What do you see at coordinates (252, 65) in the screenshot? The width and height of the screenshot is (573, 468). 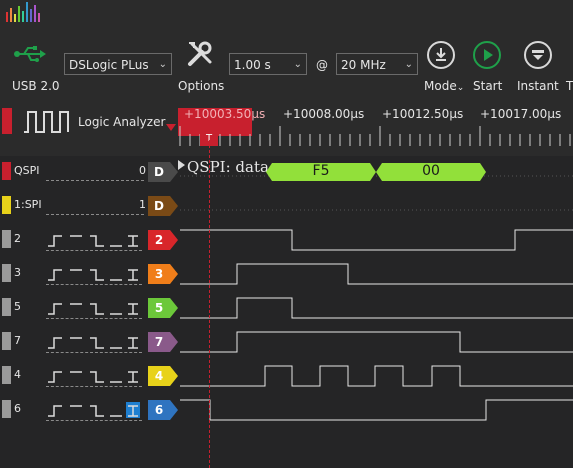 I see `duration-select-value: 1.00 s` at bounding box center [252, 65].